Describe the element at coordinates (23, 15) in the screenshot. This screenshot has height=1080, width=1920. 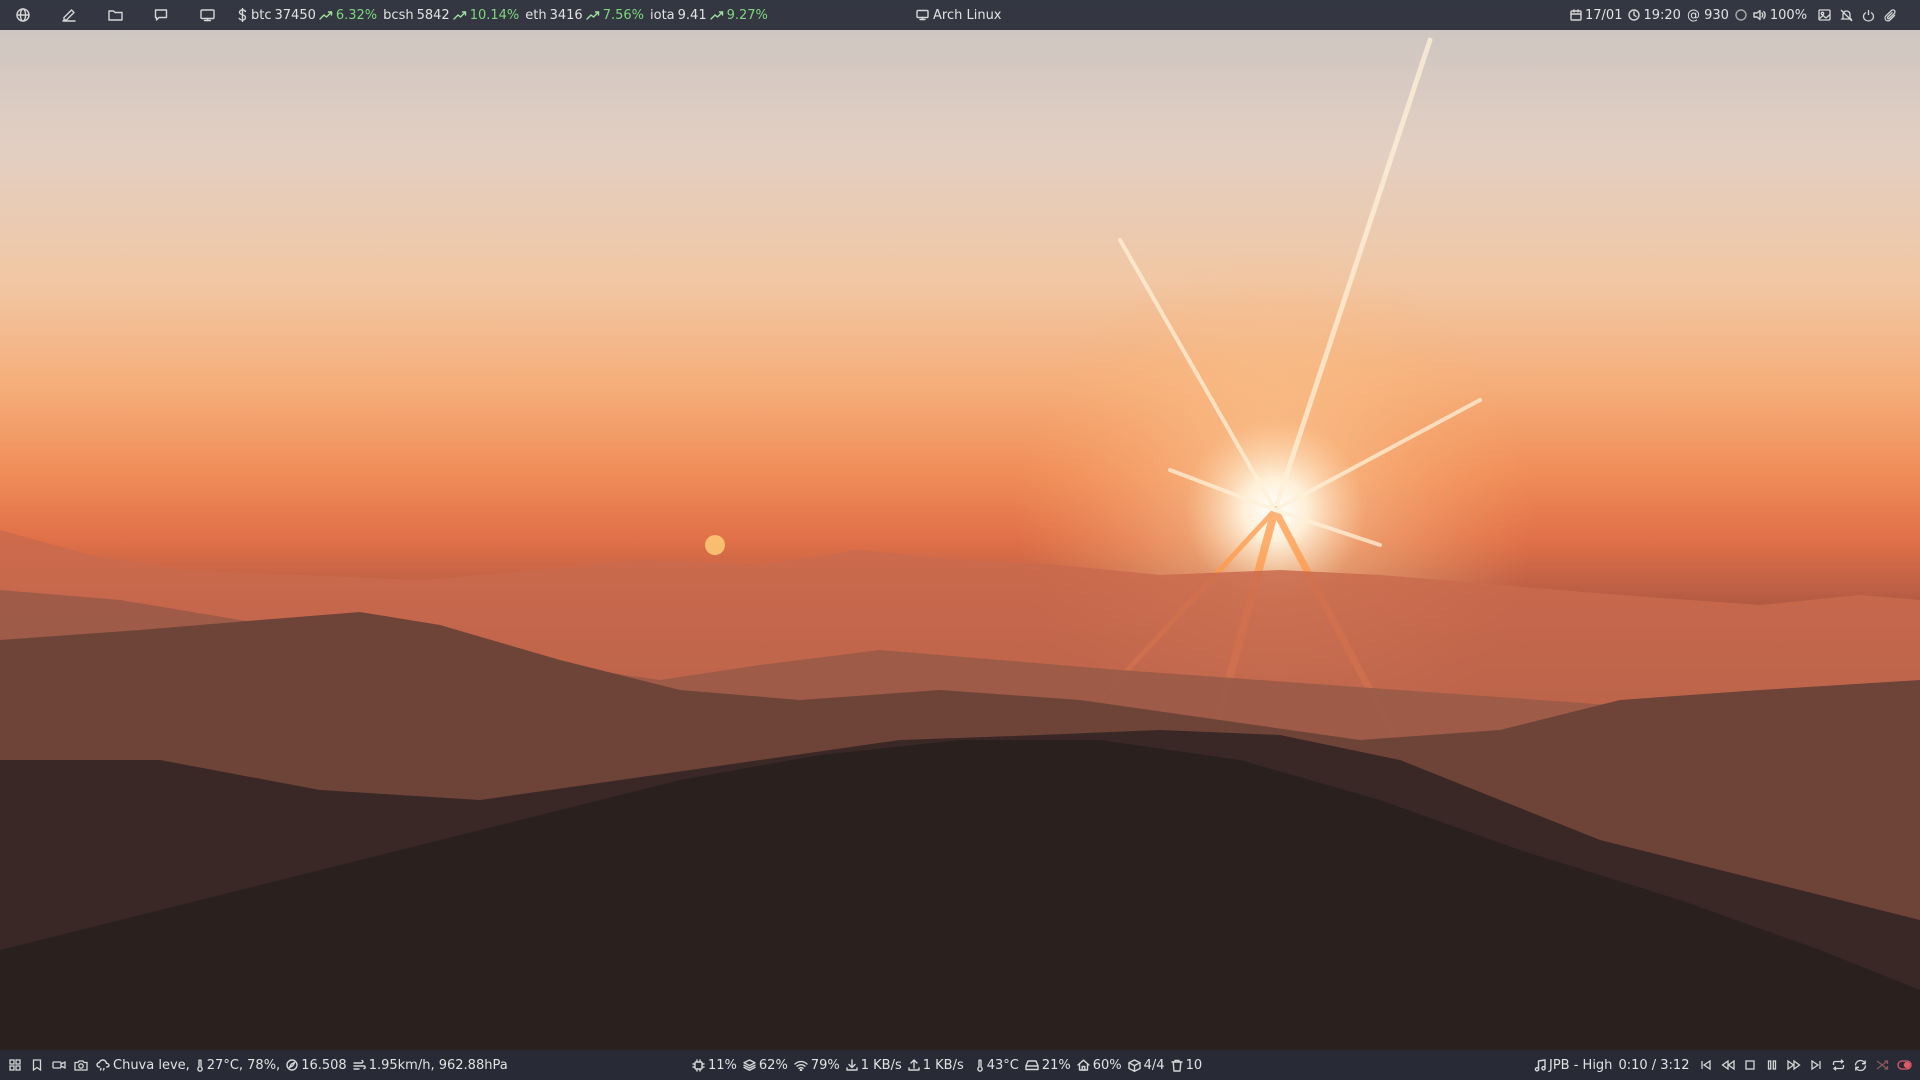
I see `globe-icon` at that location.